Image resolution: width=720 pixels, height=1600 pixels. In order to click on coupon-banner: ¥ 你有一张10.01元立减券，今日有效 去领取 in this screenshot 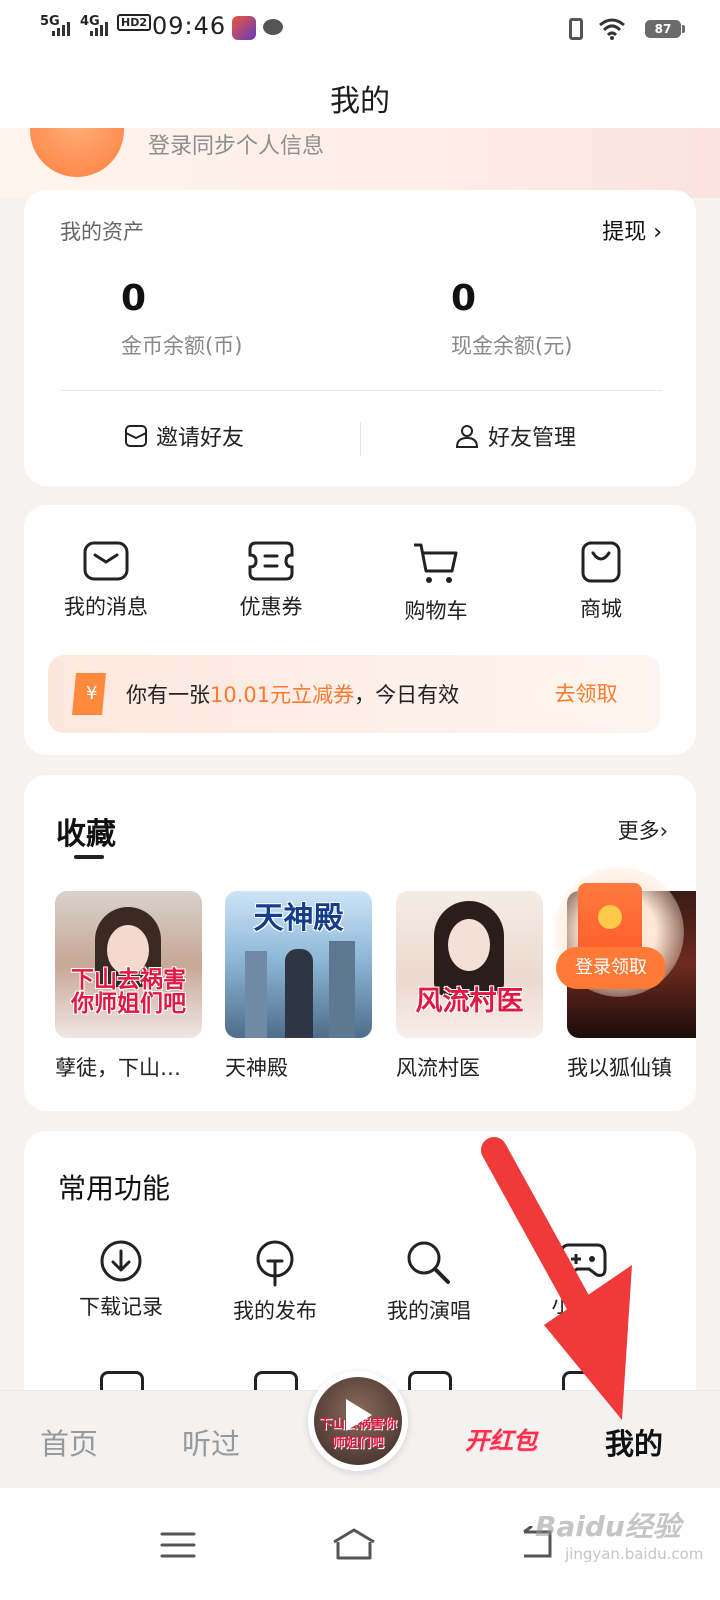, I will do `click(354, 694)`.